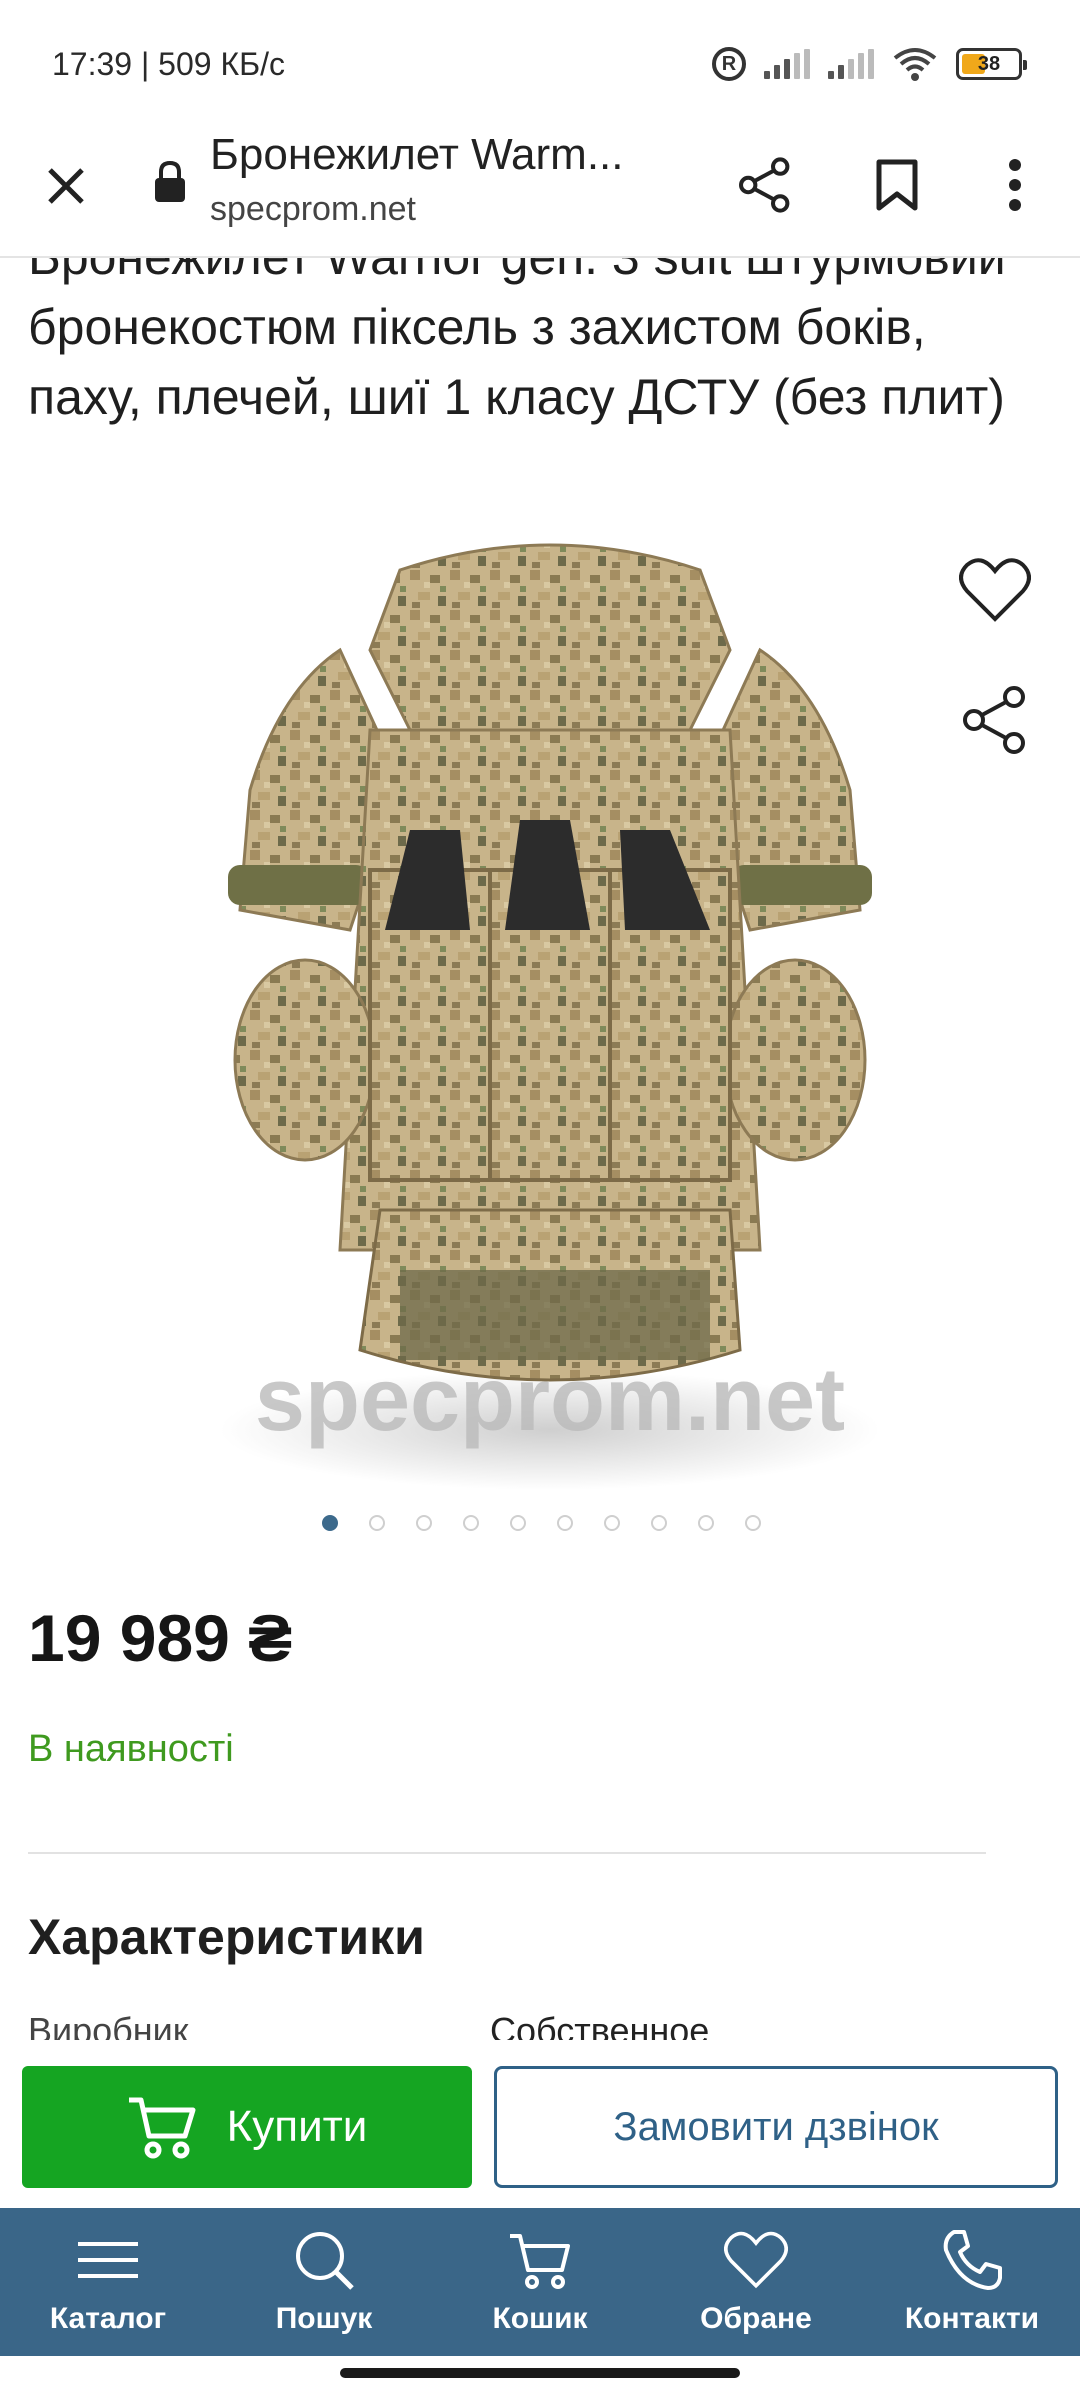  What do you see at coordinates (972, 2260) in the screenshot?
I see `phone-icon` at bounding box center [972, 2260].